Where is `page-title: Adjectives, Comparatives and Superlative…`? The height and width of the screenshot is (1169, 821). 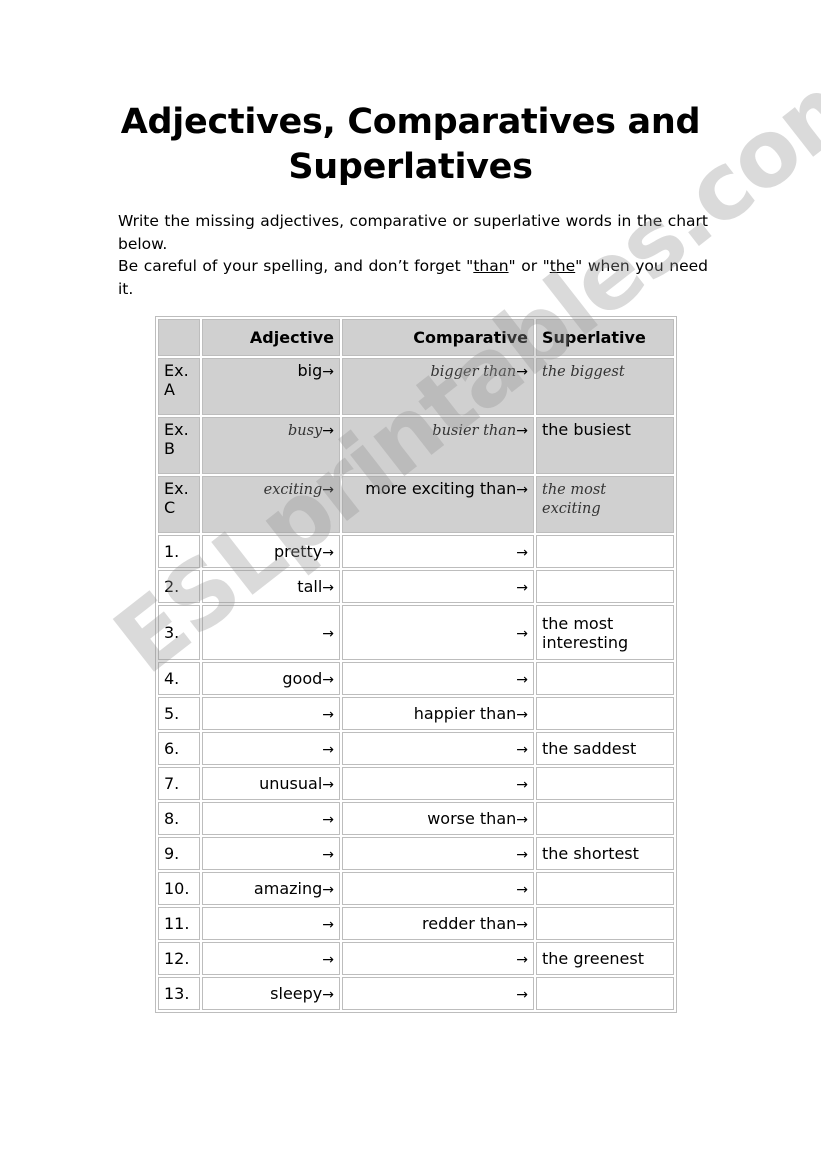 page-title: Adjectives, Comparatives and Superlative… is located at coordinates (410, 144).